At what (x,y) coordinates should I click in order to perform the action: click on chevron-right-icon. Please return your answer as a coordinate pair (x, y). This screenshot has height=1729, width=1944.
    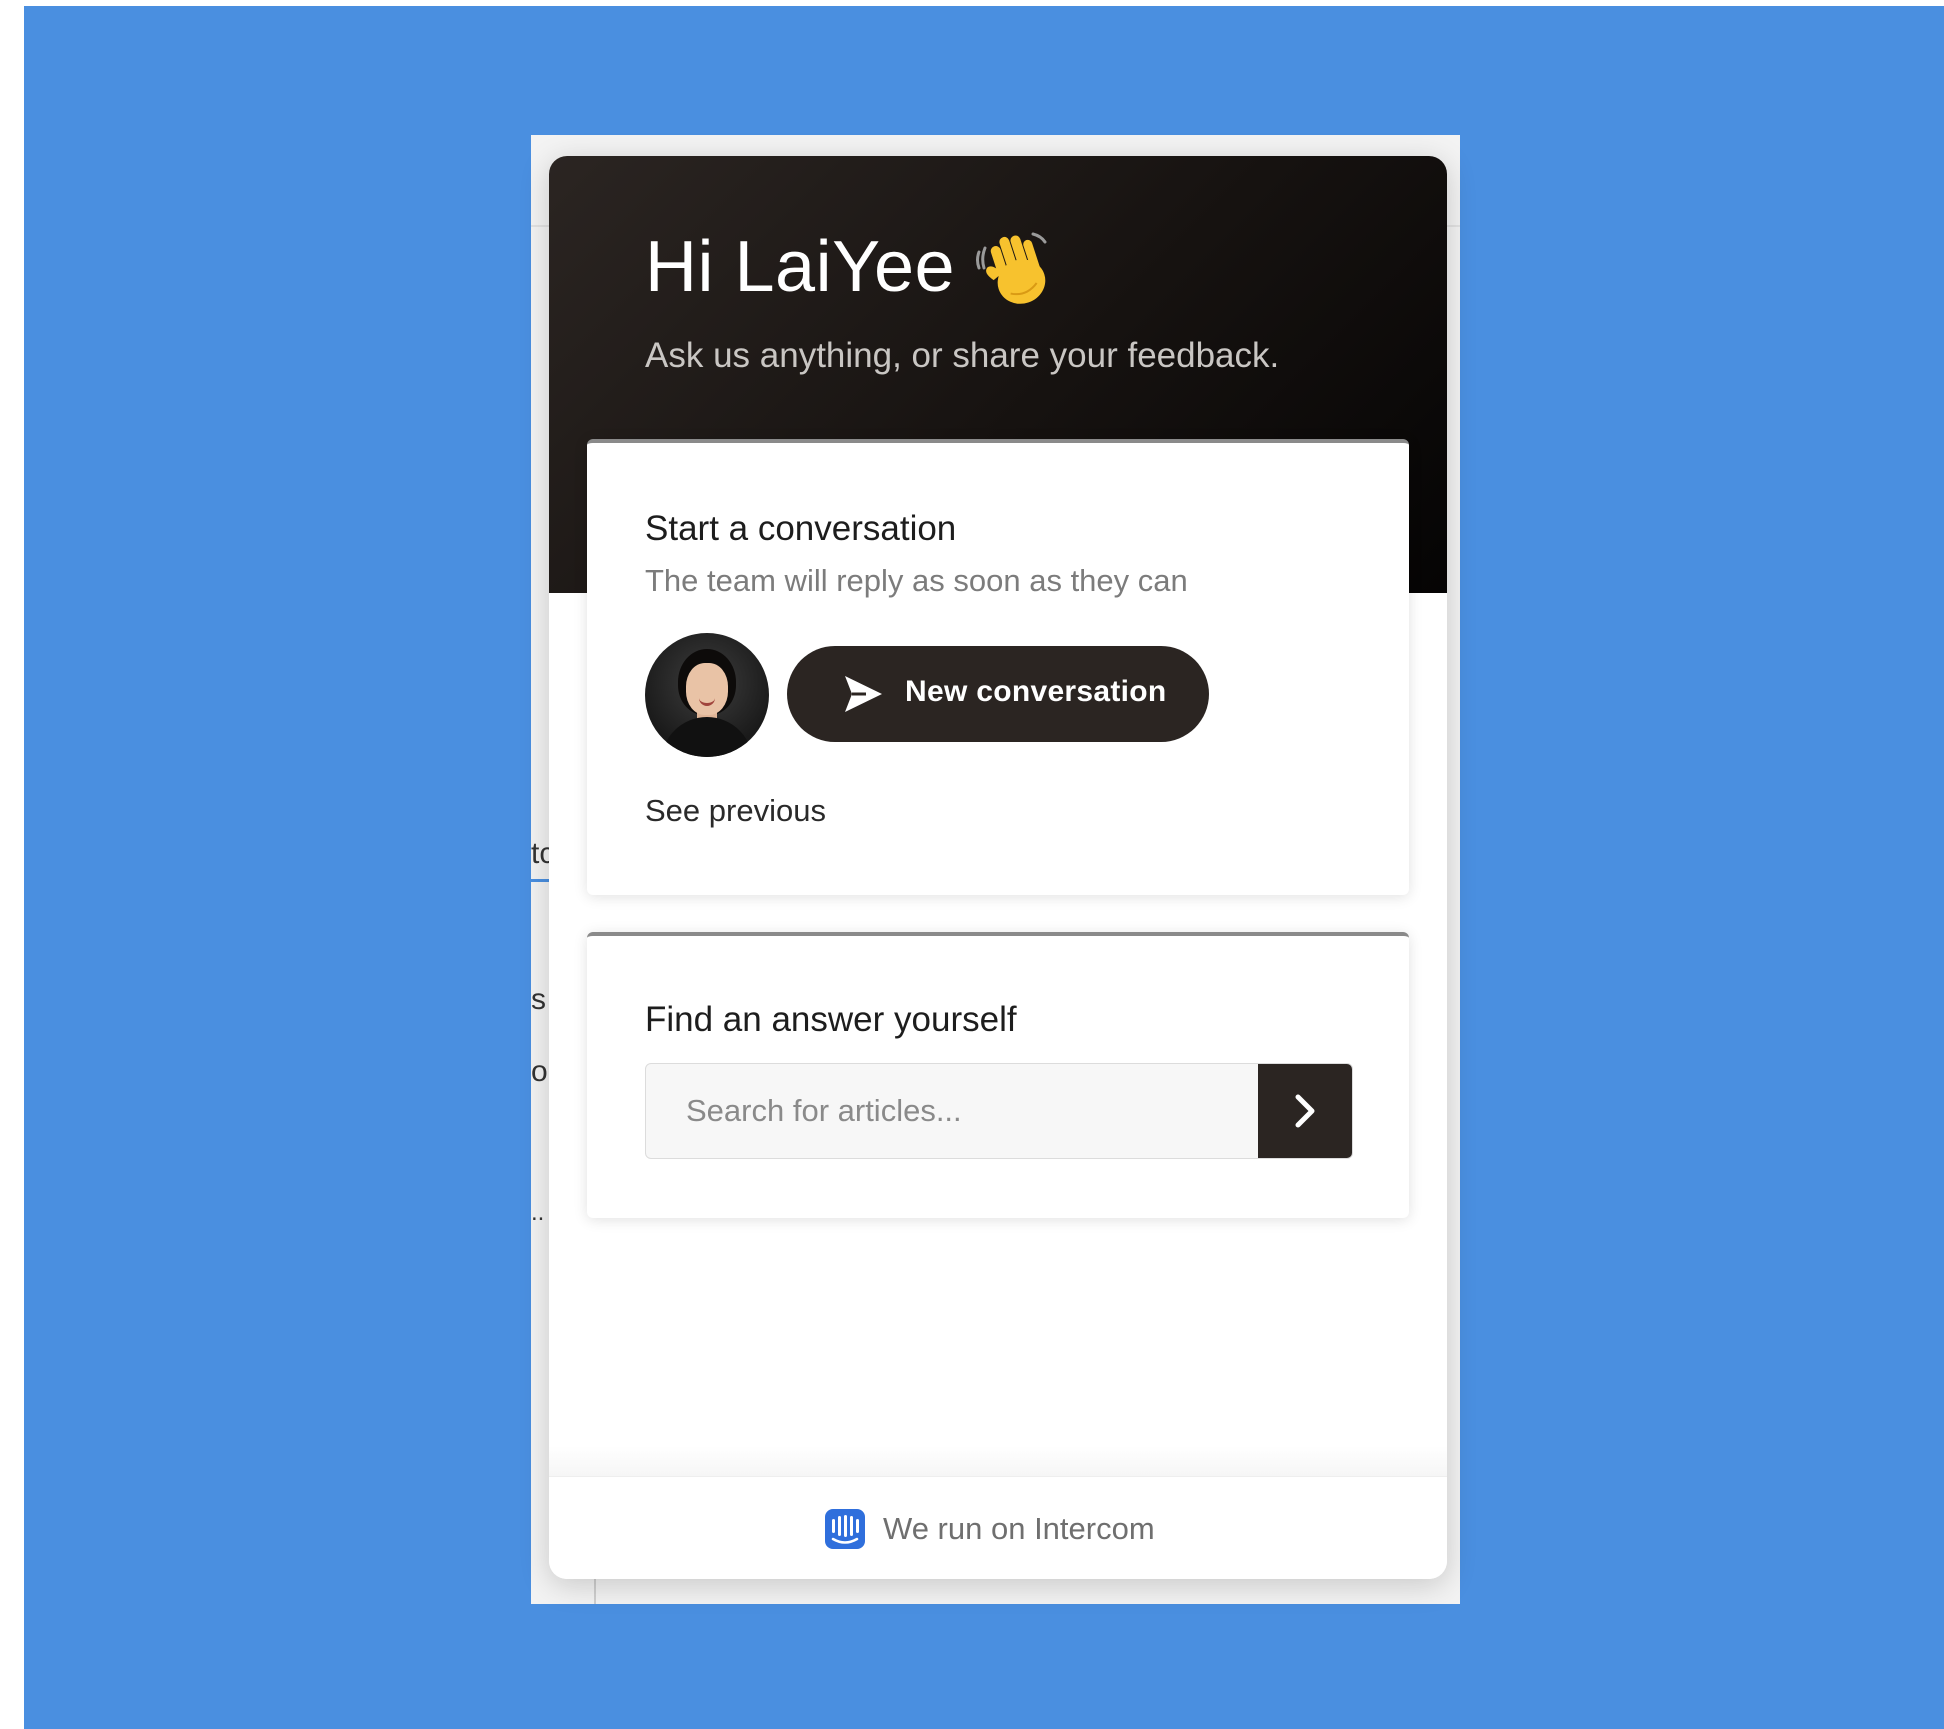
    Looking at the image, I should click on (1305, 1111).